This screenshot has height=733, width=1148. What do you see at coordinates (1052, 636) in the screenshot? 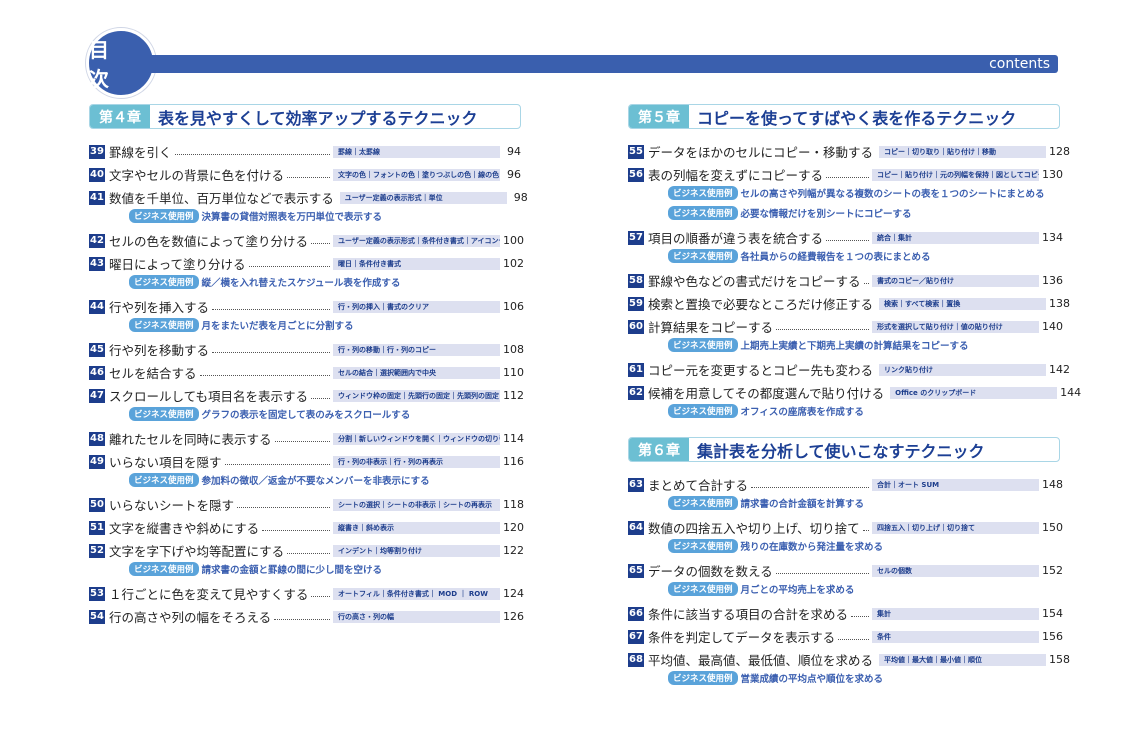
I see `page-number: 156` at bounding box center [1052, 636].